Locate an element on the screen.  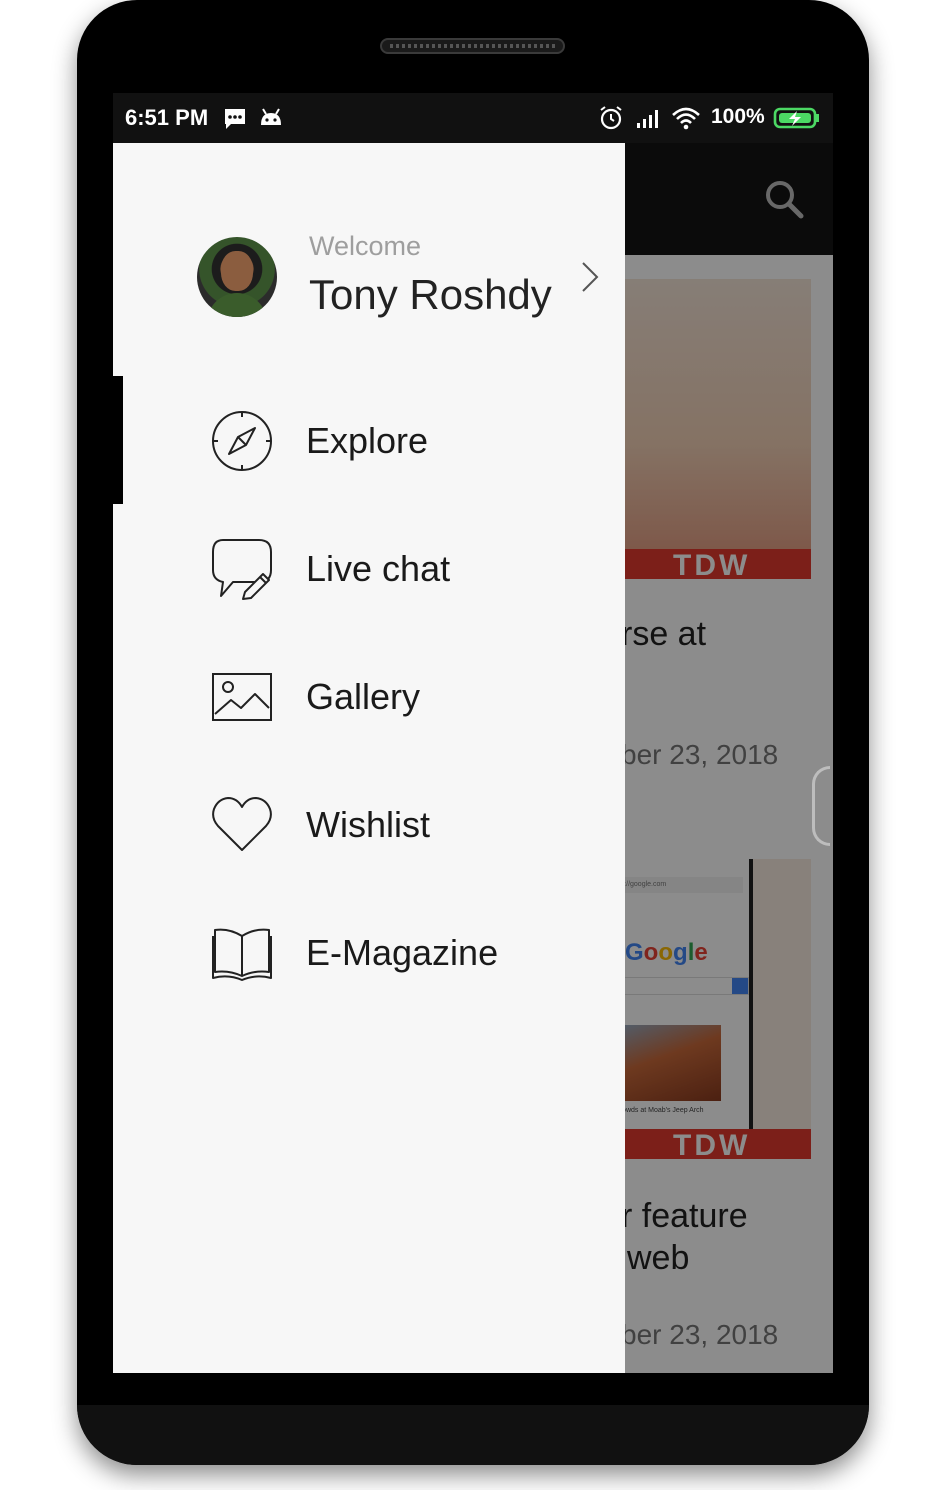
phone-speaker is located at coordinates (472, 46).